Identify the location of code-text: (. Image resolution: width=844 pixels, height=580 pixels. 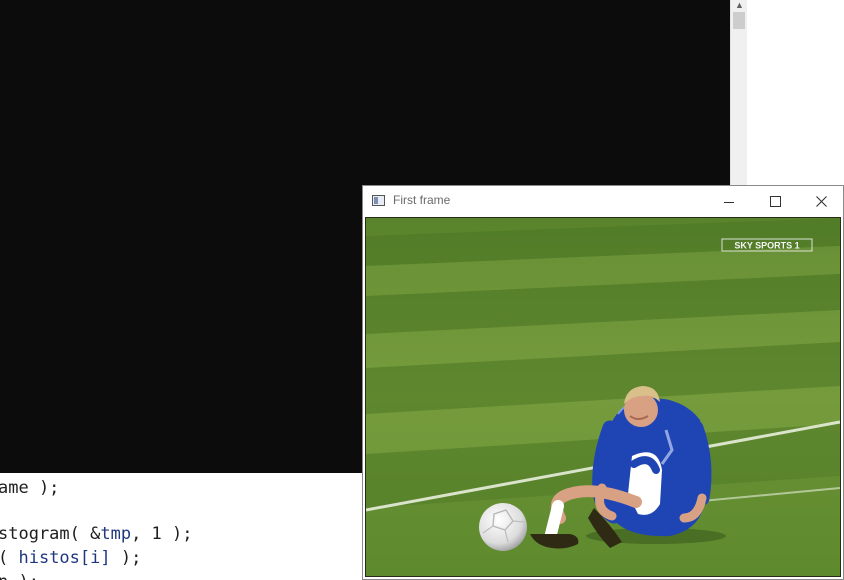
(9, 558).